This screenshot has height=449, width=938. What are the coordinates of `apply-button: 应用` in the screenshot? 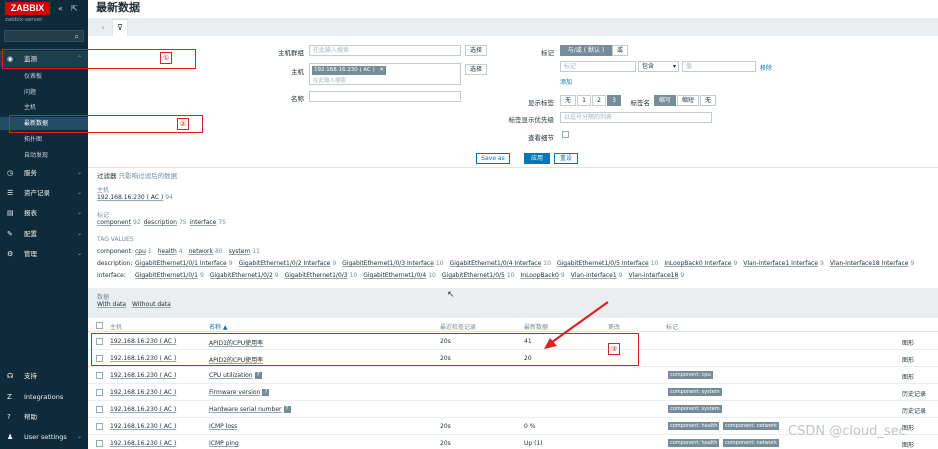 It's located at (537, 158).